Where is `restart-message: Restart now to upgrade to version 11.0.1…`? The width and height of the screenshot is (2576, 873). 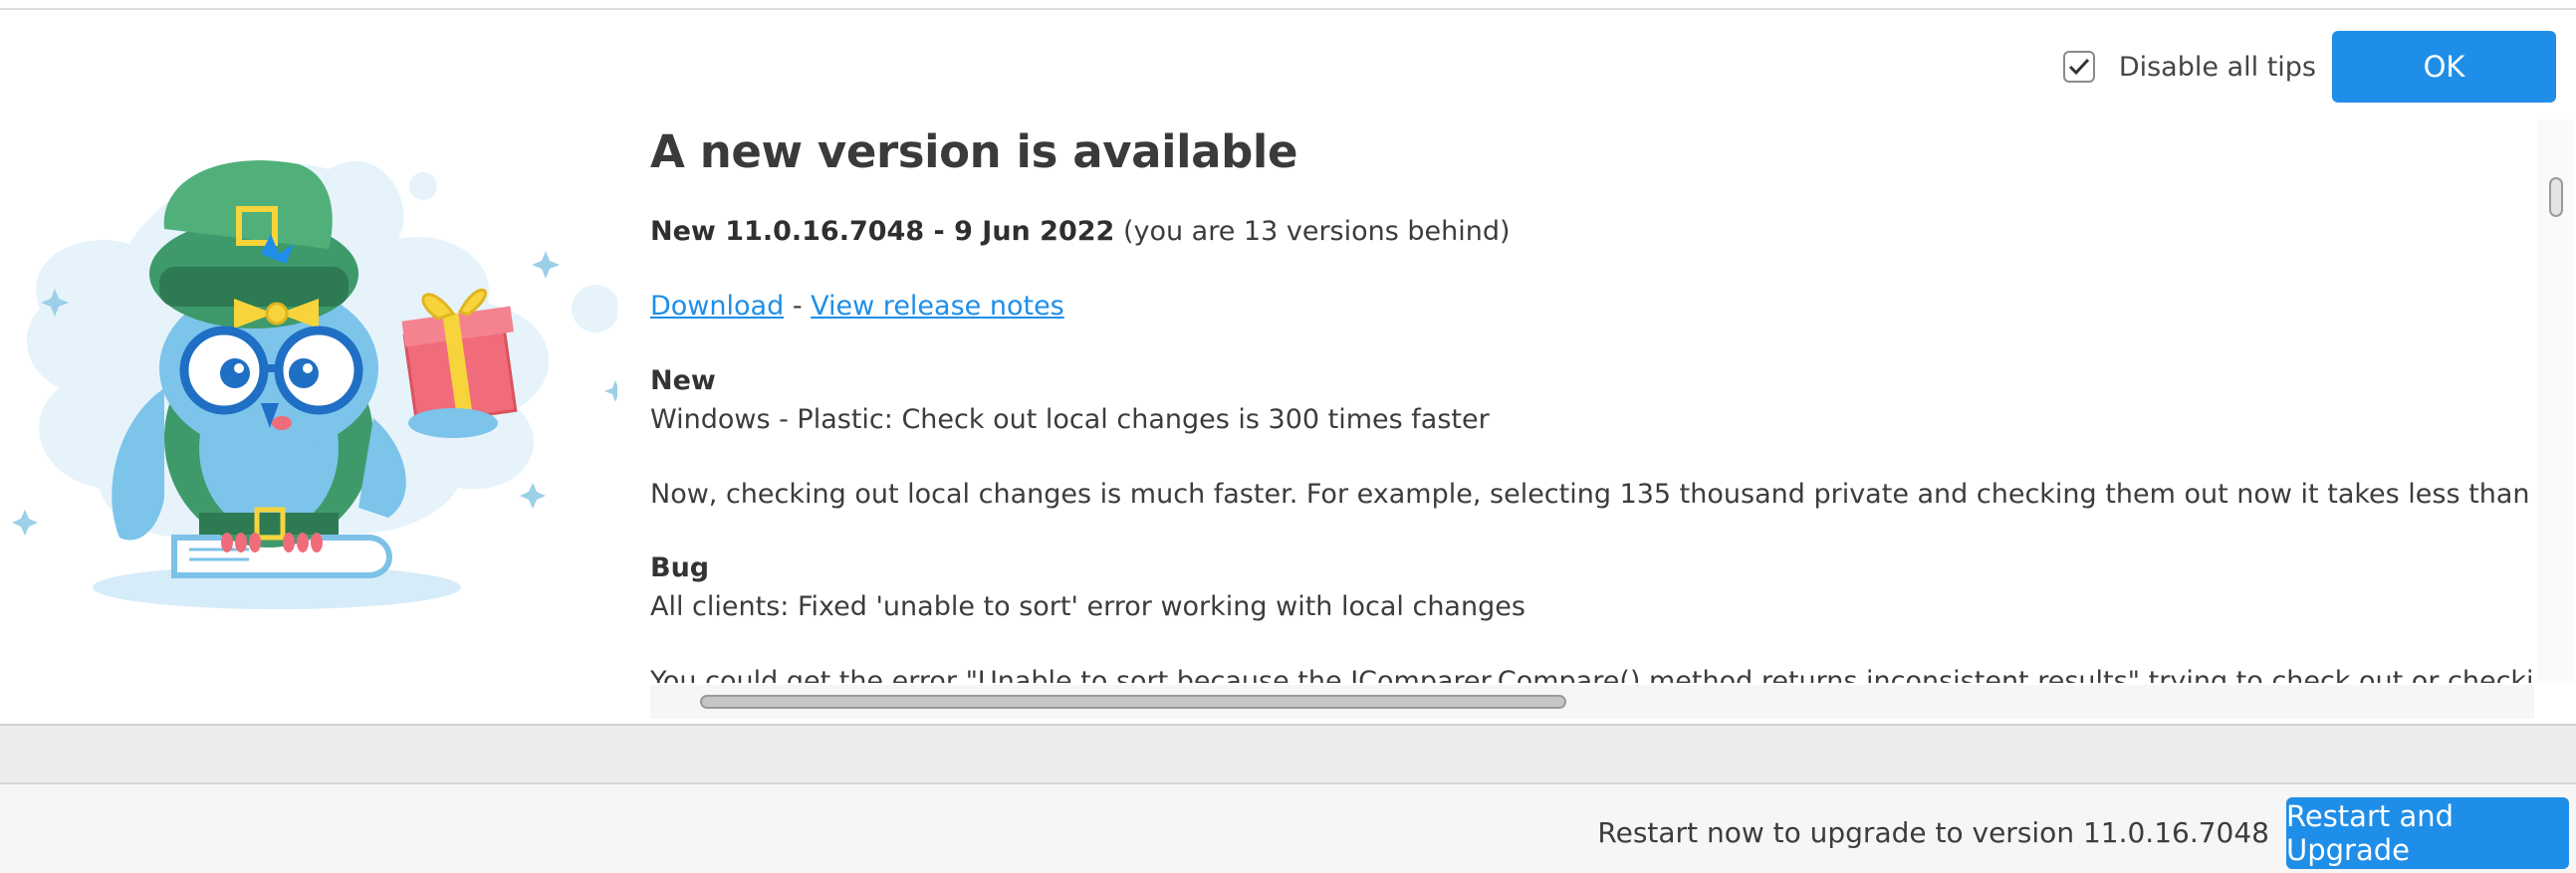 restart-message: Restart now to upgrade to version 11.0.1… is located at coordinates (1933, 832).